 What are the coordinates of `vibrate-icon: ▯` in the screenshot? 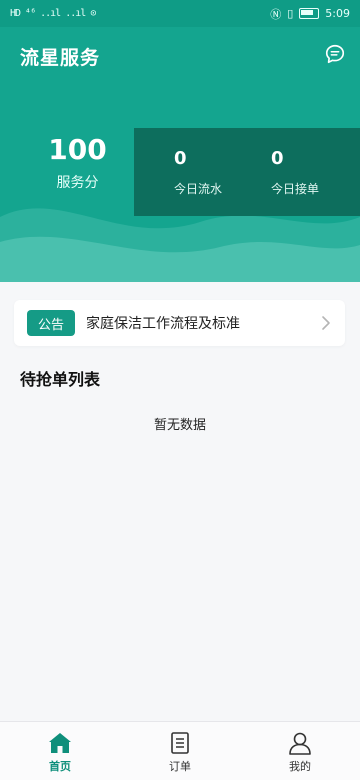 It's located at (290, 13).